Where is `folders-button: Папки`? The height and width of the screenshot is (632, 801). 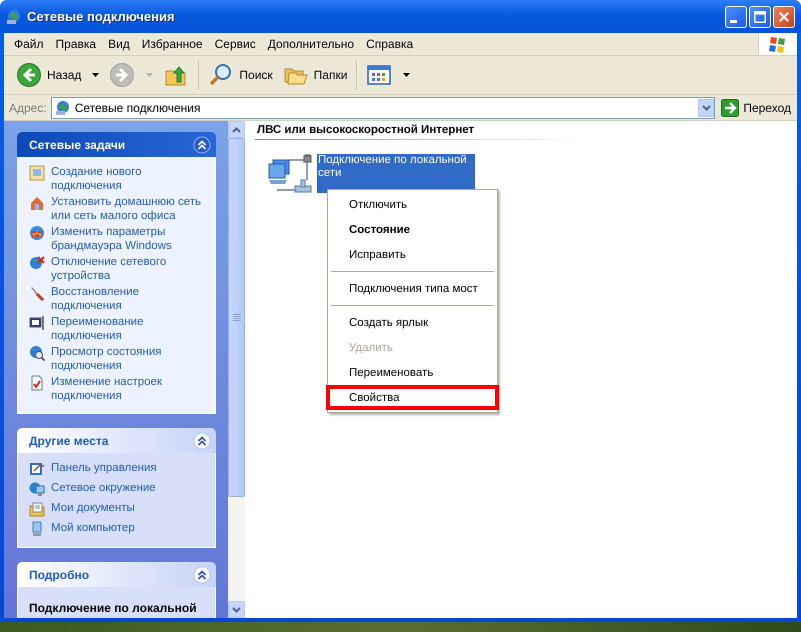
folders-button: Папки is located at coordinates (315, 75).